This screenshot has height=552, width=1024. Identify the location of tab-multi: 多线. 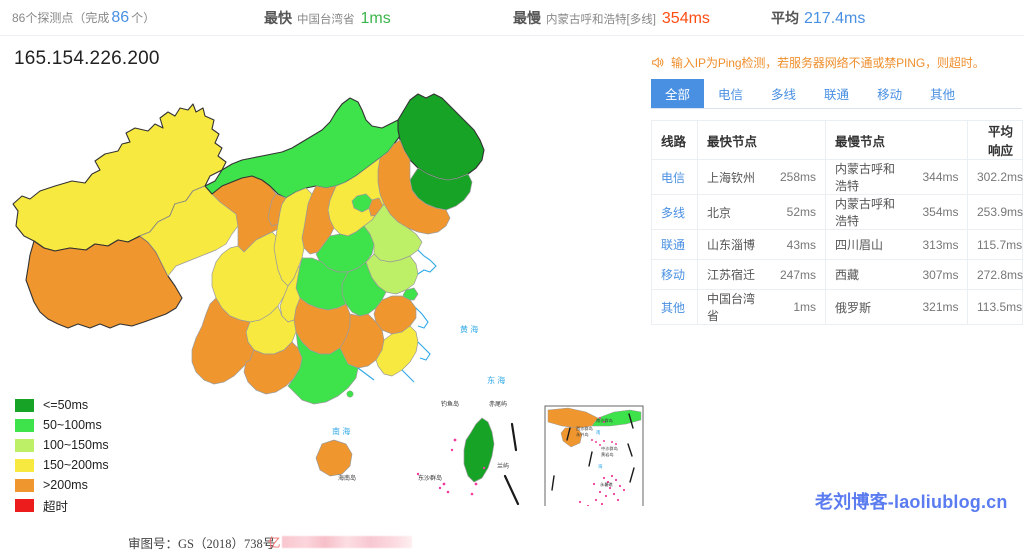
(783, 93).